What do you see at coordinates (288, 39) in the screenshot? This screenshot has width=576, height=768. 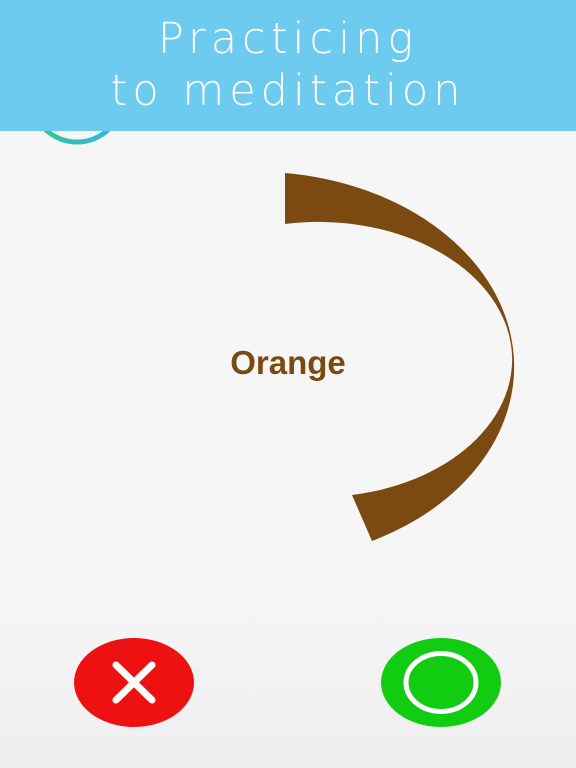 I see `page-title-line-1: Practicing` at bounding box center [288, 39].